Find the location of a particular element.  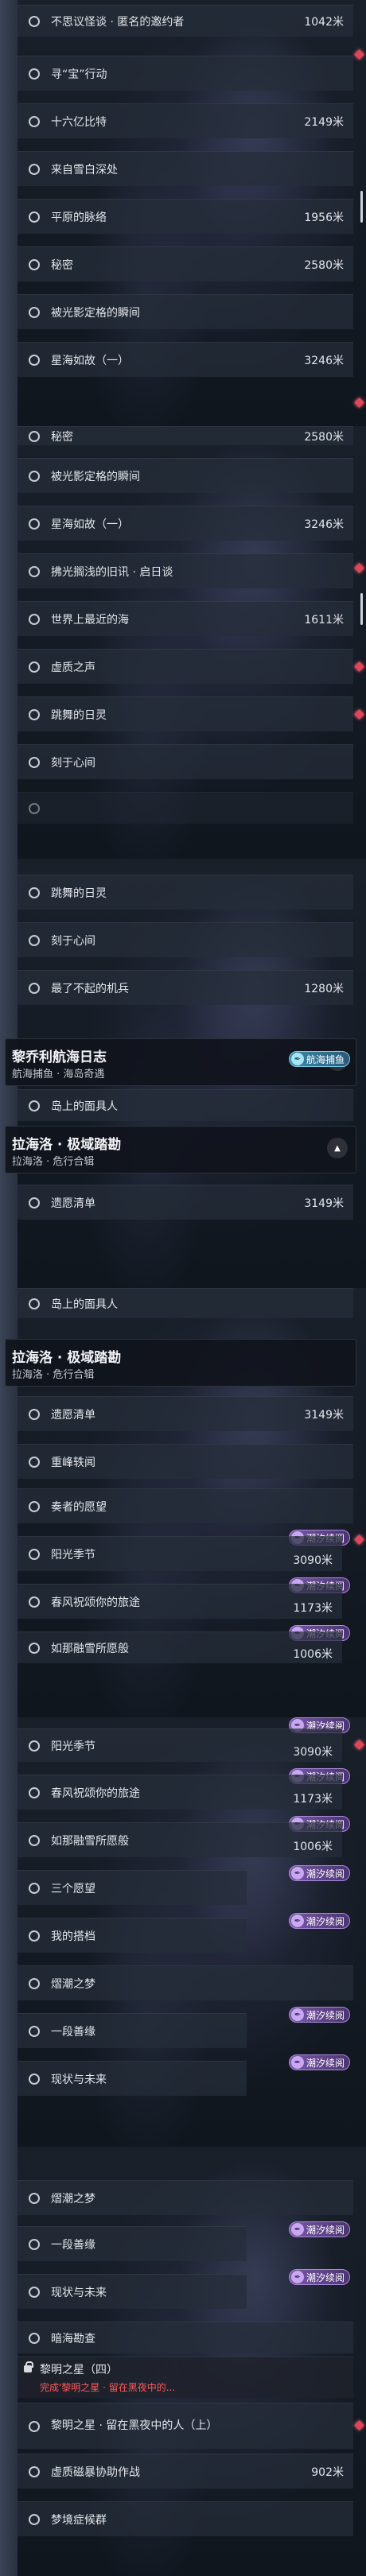

quest-row: 重峰轶闻 is located at coordinates (185, 1461).